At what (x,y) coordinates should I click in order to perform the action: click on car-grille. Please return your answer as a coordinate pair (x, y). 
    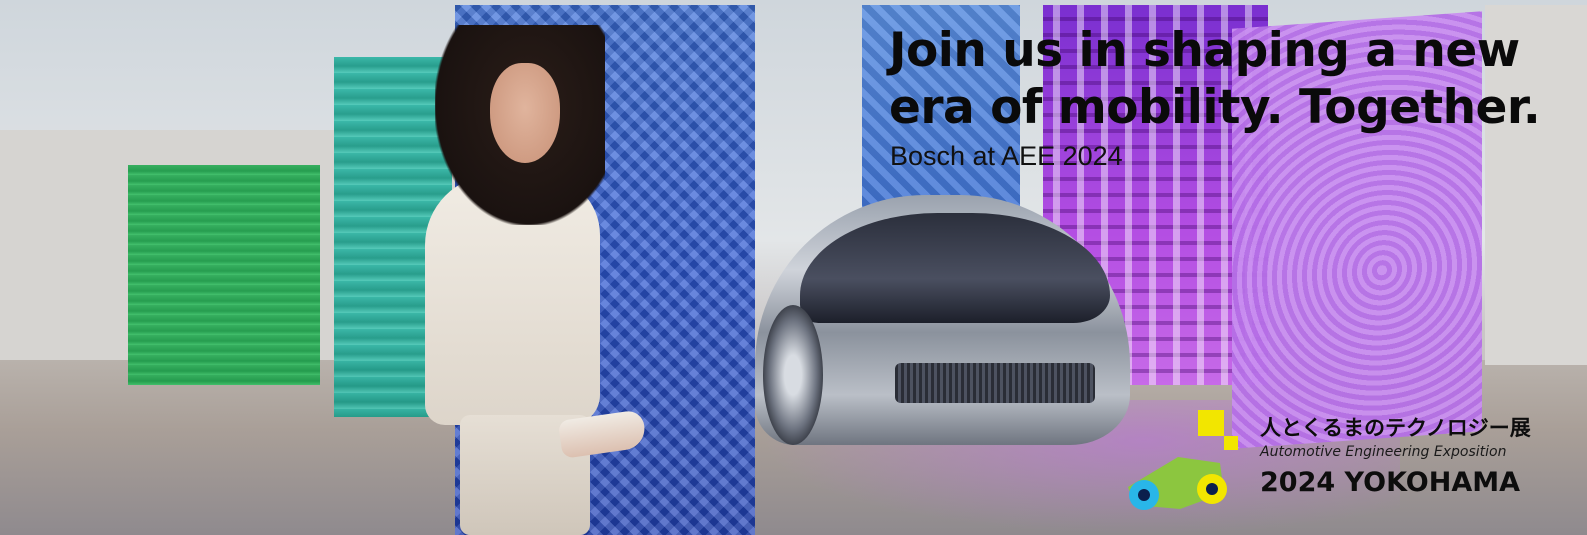
    Looking at the image, I should click on (995, 383).